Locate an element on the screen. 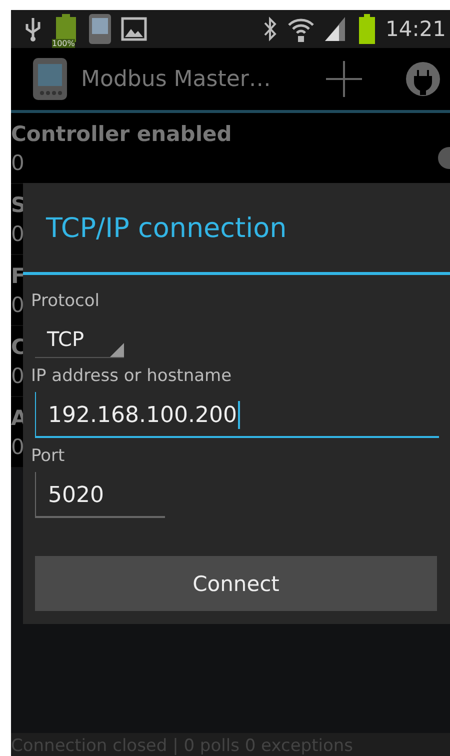 Image resolution: width=450 pixels, height=756 pixels. bluetooth-icon is located at coordinates (270, 29).